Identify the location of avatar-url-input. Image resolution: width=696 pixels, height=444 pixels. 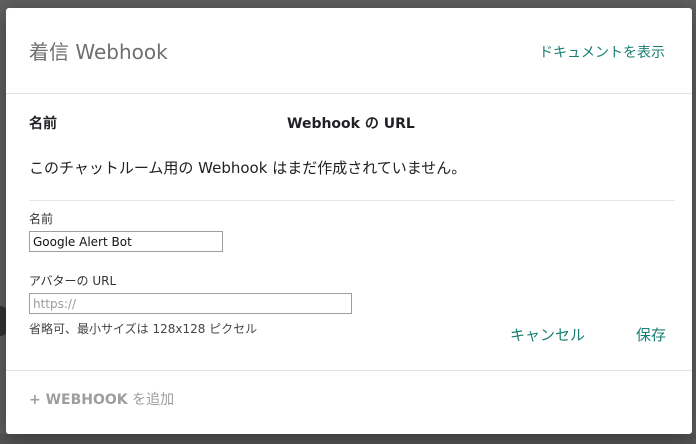
(190, 303).